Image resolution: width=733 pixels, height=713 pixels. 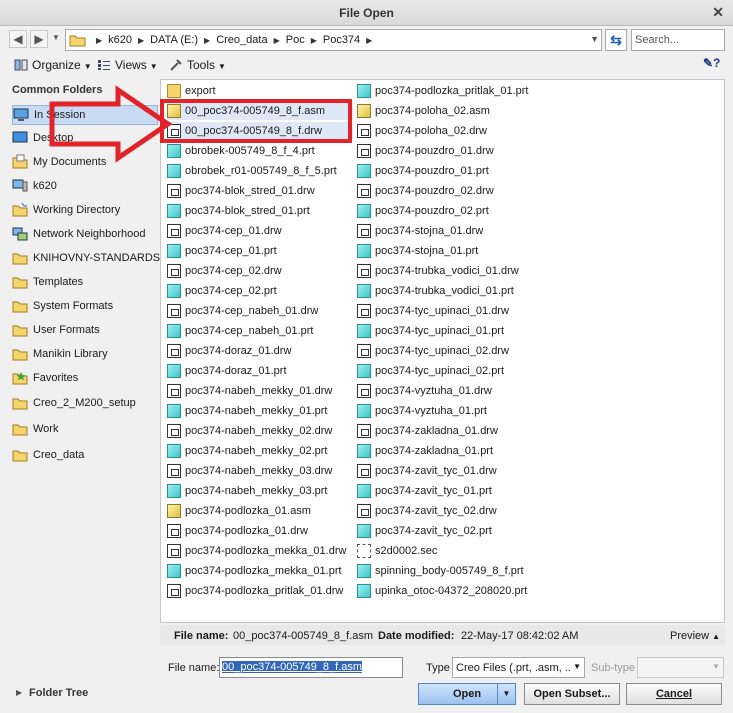 I want to click on address-bar: ▶ k620 ▶ DATA (E:) ▶ Creo_data ▶ Poc ▶ Poc374 ▶ ▼, so click(x=333, y=40).